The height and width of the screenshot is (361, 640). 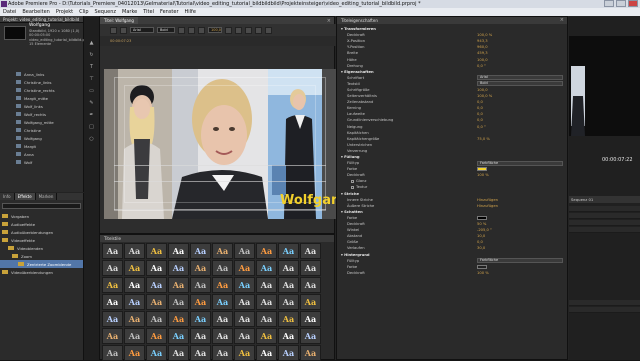 I want to click on list-item: Christine, so click(x=42, y=130).